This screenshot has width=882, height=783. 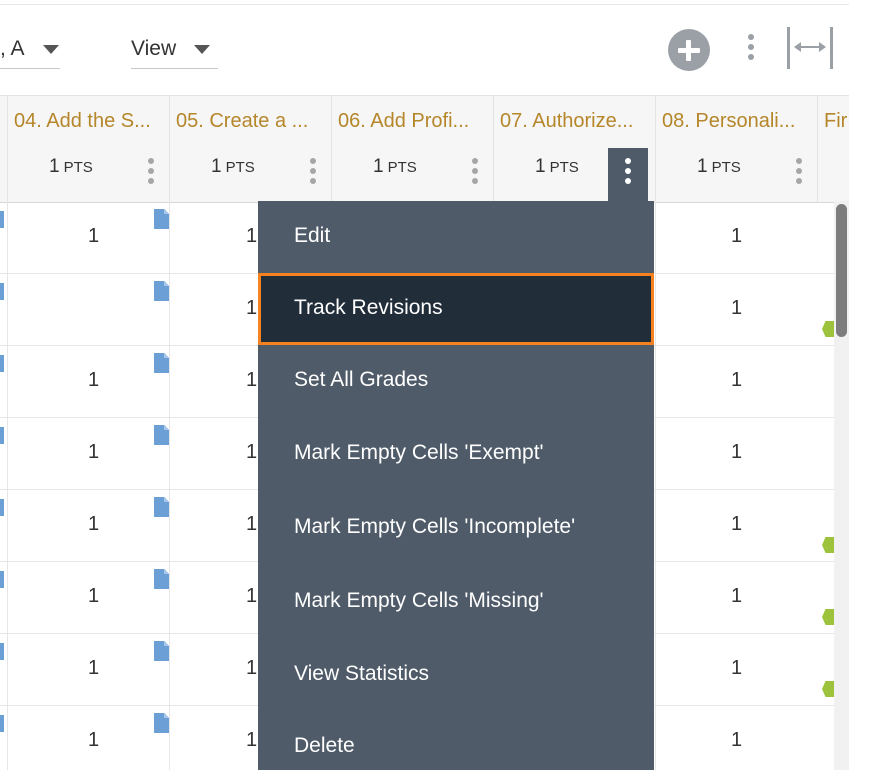 What do you see at coordinates (456, 309) in the screenshot?
I see `menu-item-track-revisions: Track Revisions` at bounding box center [456, 309].